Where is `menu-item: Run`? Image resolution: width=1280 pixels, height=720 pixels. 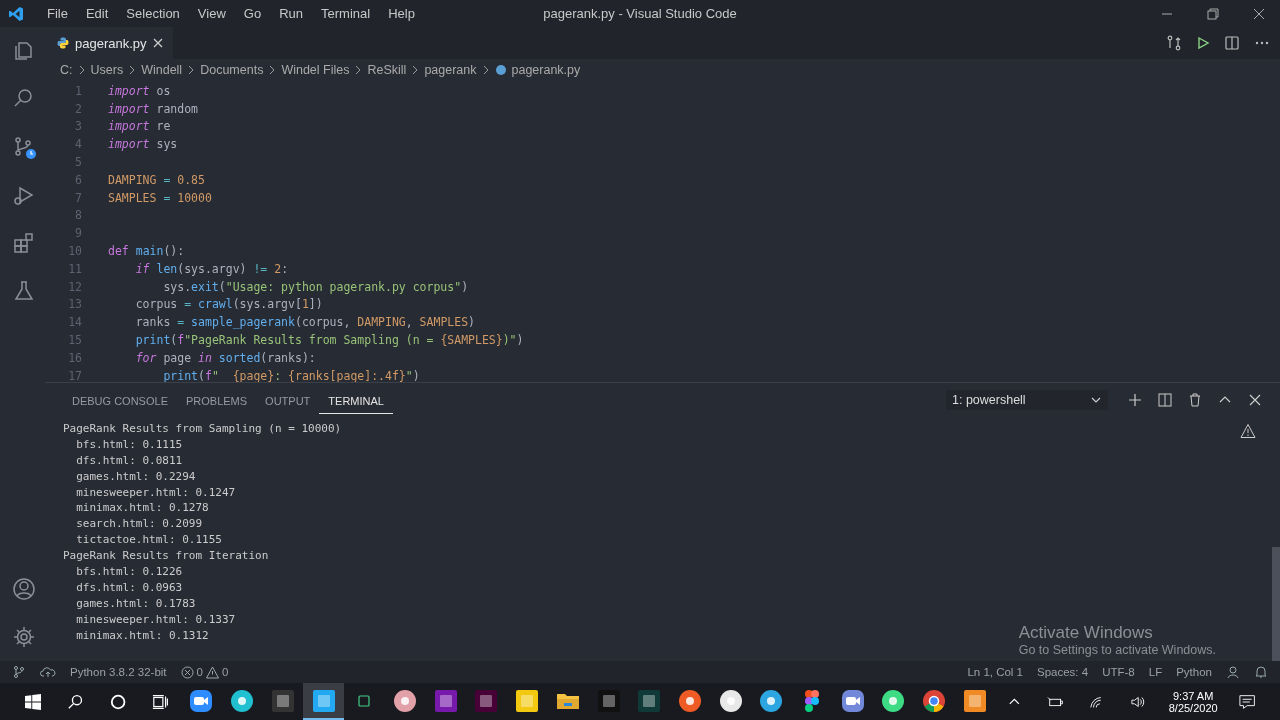 menu-item: Run is located at coordinates (291, 13).